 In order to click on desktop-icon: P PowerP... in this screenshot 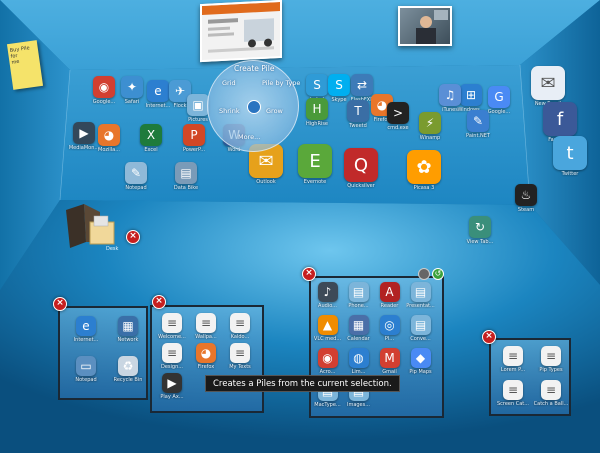, I will do `click(194, 138)`.